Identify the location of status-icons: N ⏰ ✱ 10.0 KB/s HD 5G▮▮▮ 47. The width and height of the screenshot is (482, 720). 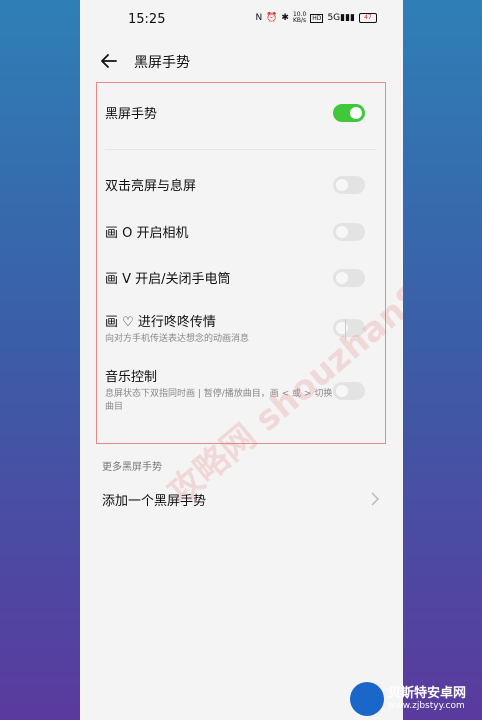
(316, 18).